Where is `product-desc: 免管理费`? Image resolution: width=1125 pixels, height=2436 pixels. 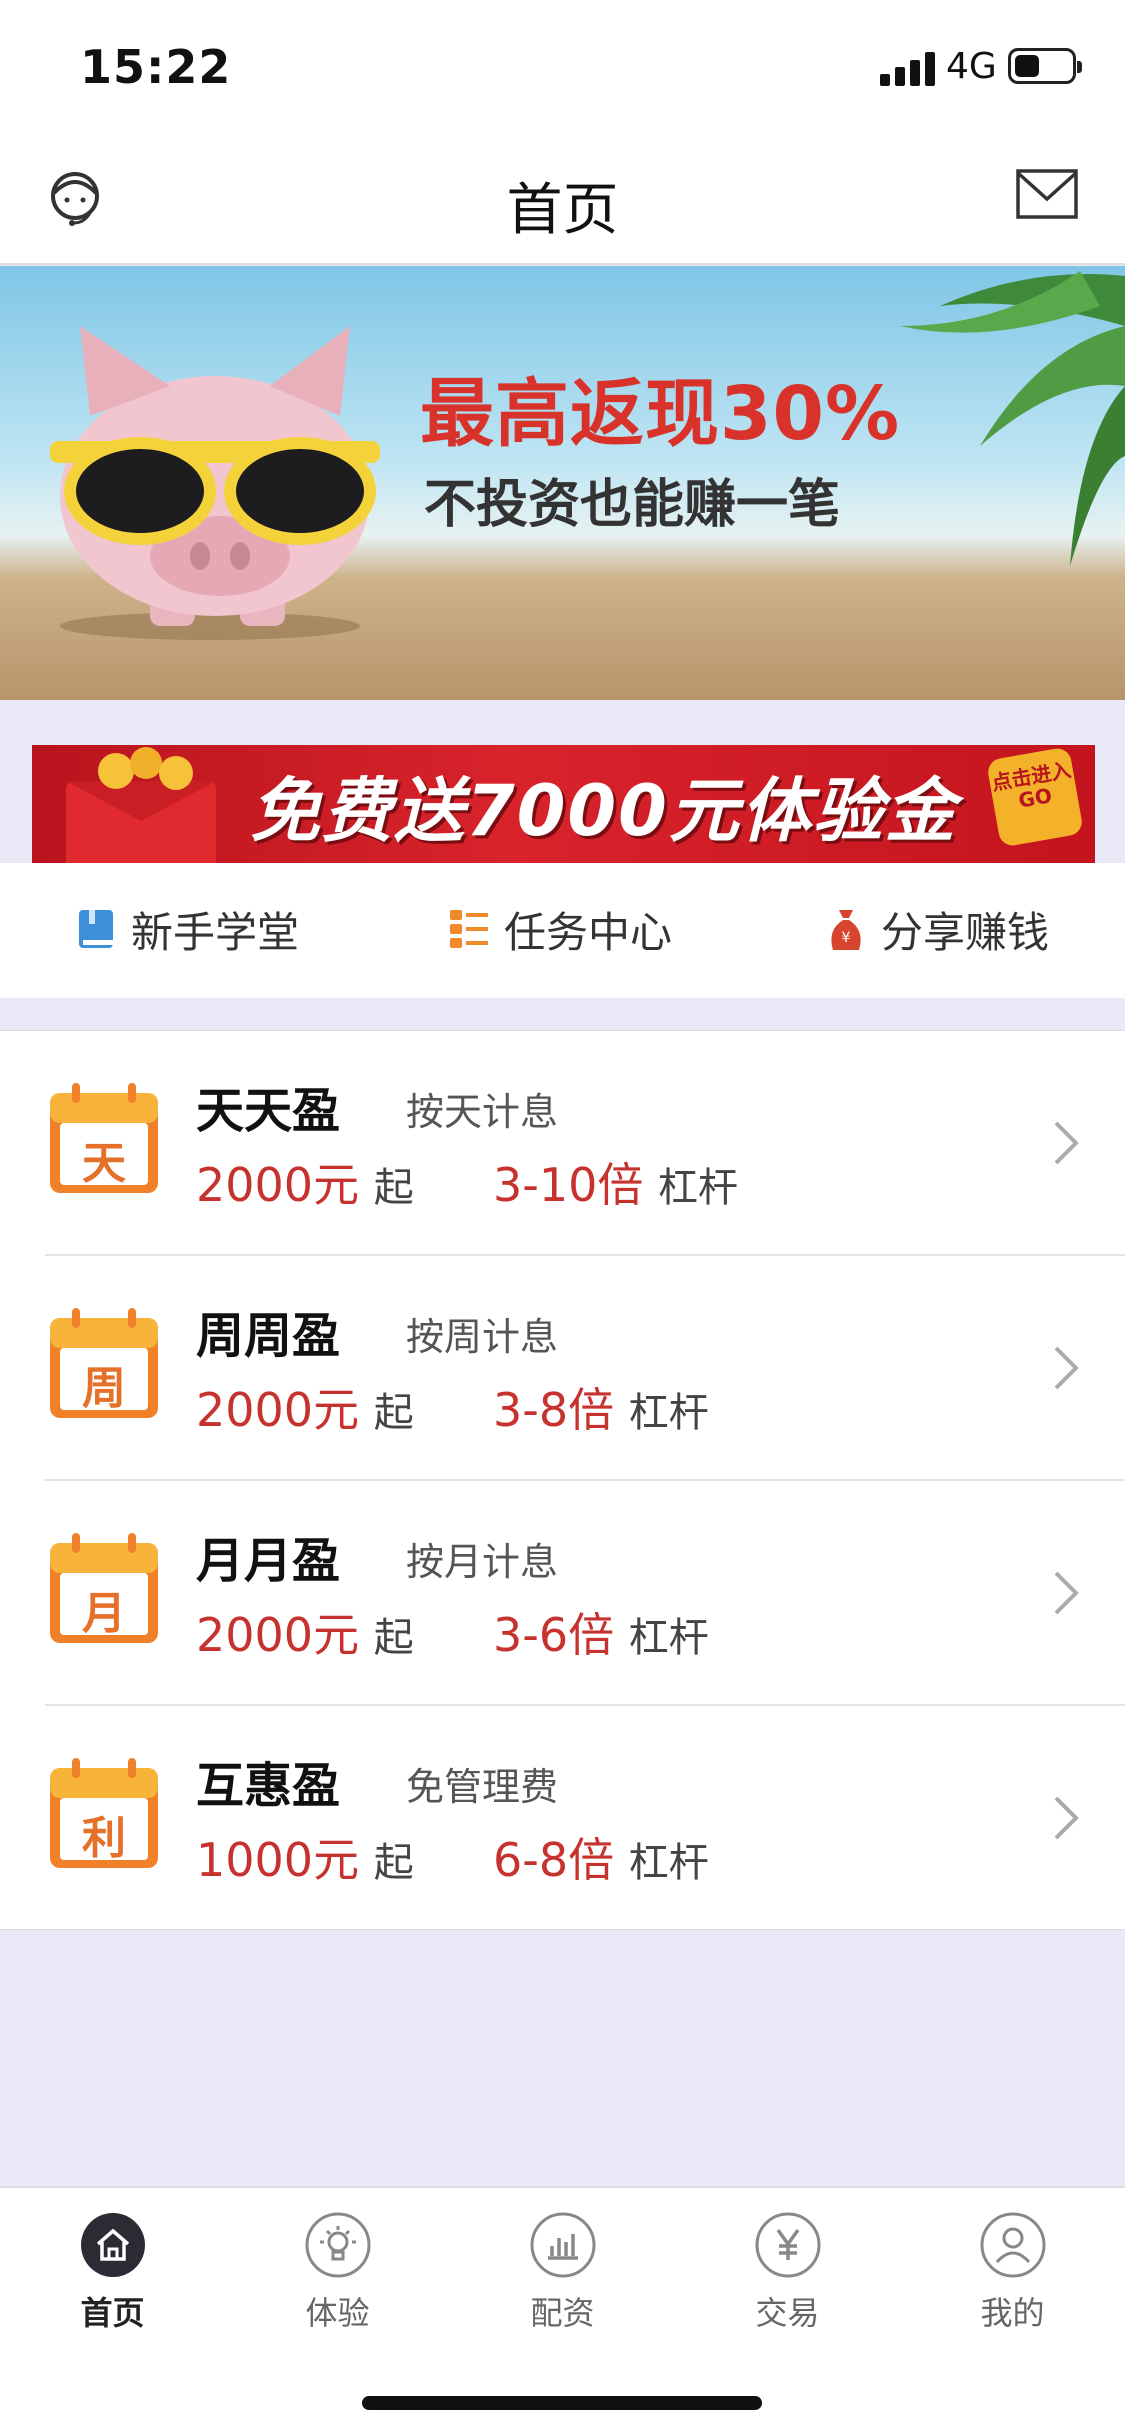
product-desc: 免管理费 is located at coordinates (482, 1787).